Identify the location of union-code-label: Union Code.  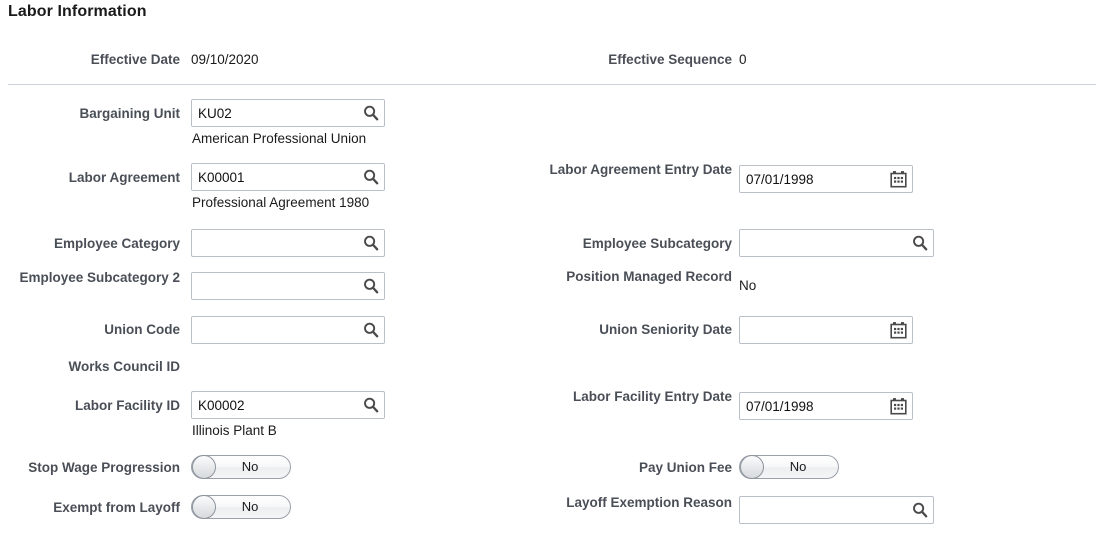
(142, 329).